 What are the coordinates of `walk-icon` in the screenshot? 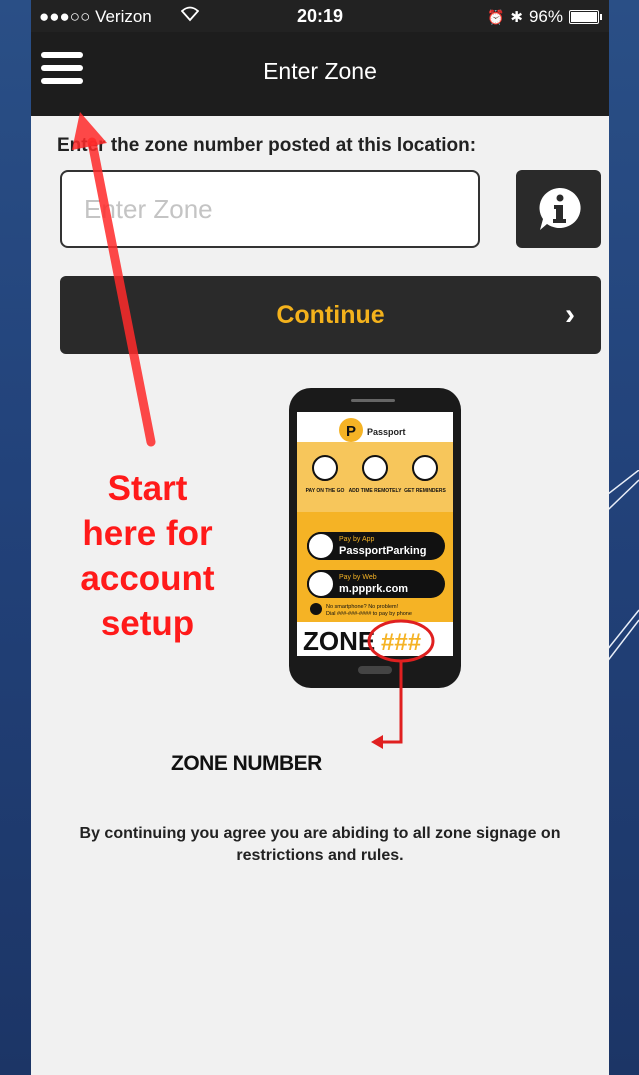 It's located at (325, 468).